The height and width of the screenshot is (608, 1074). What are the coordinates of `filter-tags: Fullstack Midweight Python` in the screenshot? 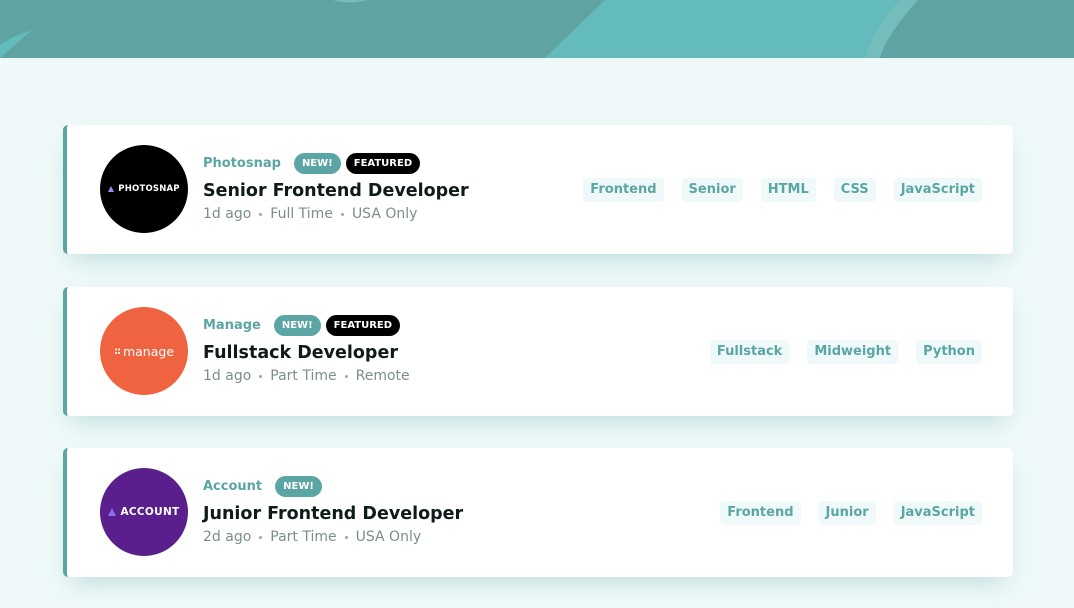 It's located at (837, 352).